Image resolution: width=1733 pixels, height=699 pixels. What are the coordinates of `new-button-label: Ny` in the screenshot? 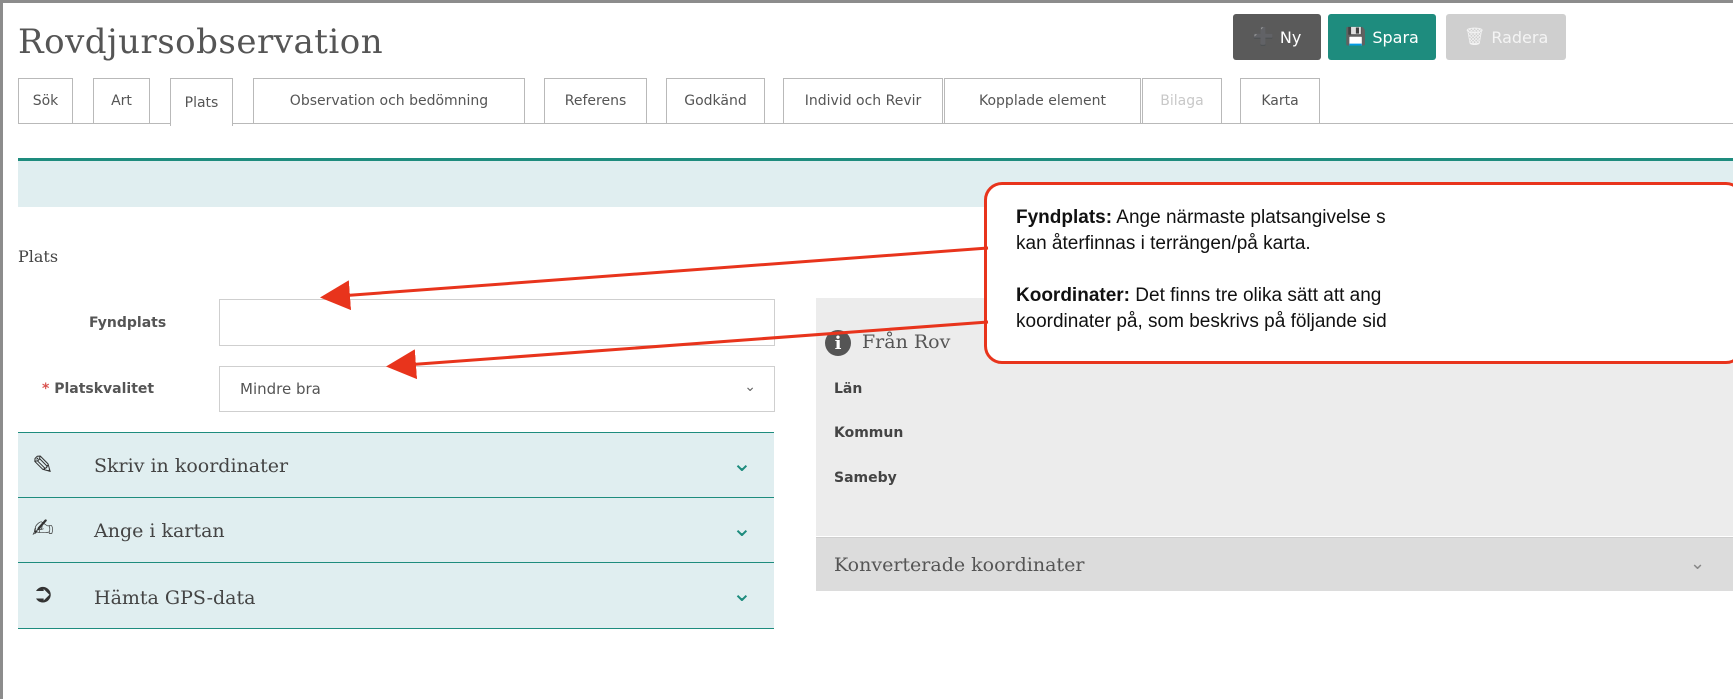 It's located at (1290, 37).